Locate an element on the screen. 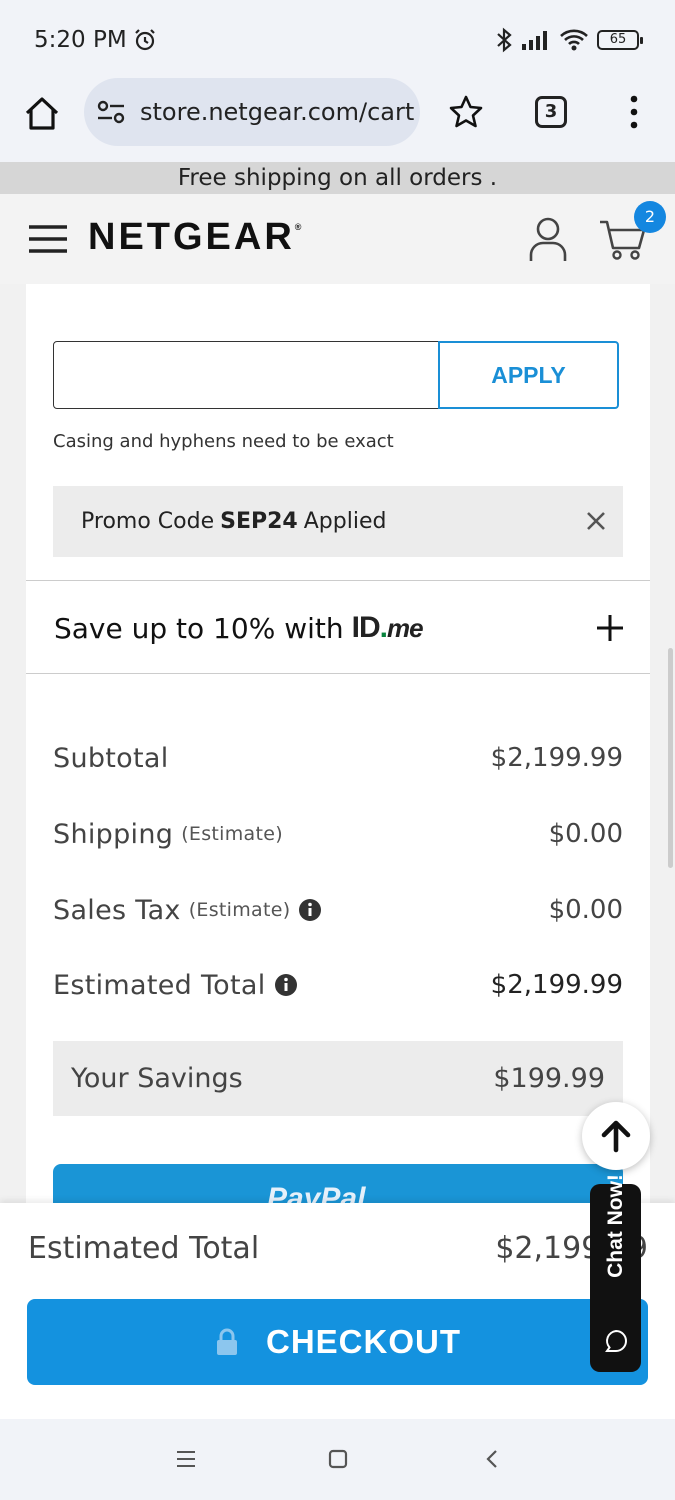 The image size is (675, 1500). tax-label-group: Sales Tax (Estimate) is located at coordinates (187, 910).